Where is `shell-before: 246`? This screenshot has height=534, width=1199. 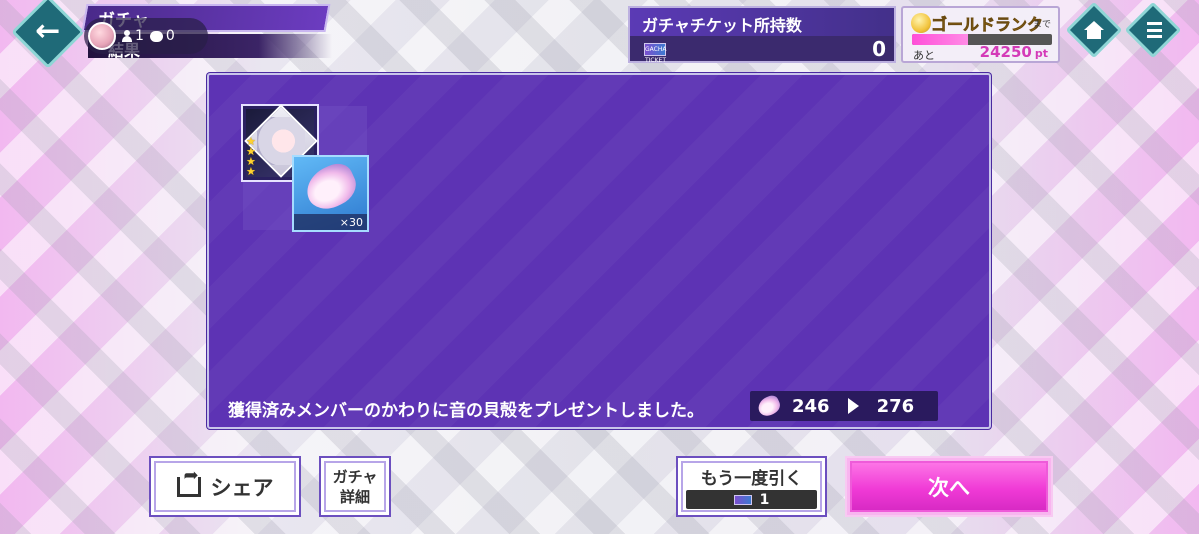 shell-before: 246 is located at coordinates (811, 406).